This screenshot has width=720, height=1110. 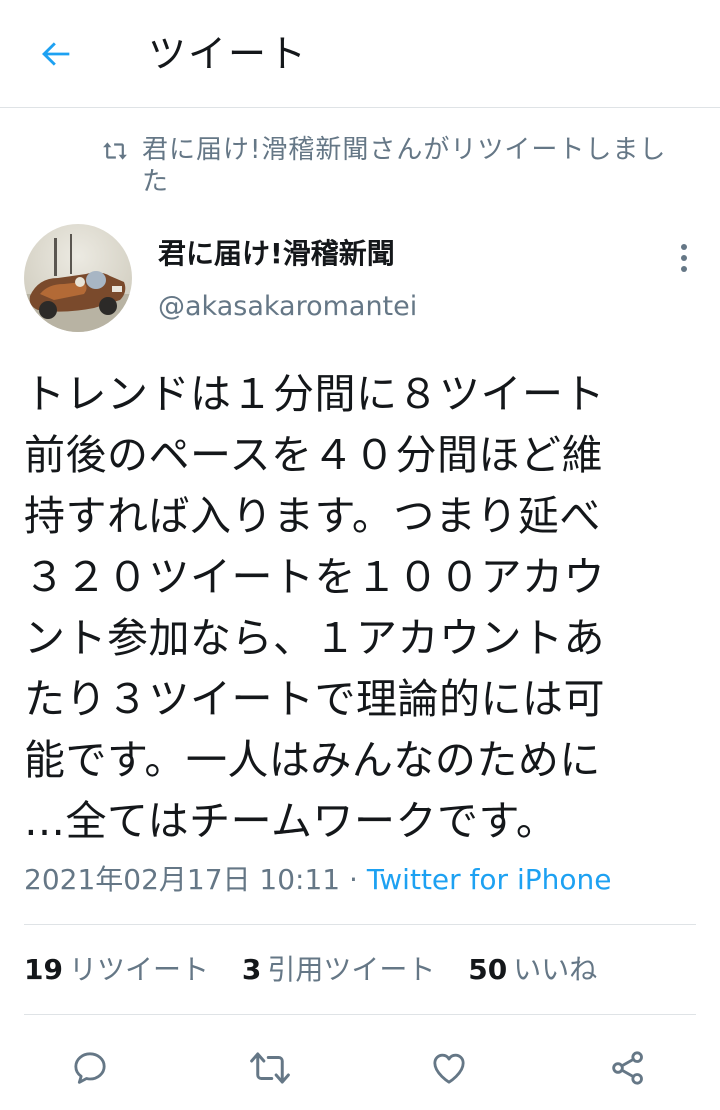 What do you see at coordinates (182, 879) in the screenshot?
I see `tweet-timestamp: 2021年02月17日 10:11` at bounding box center [182, 879].